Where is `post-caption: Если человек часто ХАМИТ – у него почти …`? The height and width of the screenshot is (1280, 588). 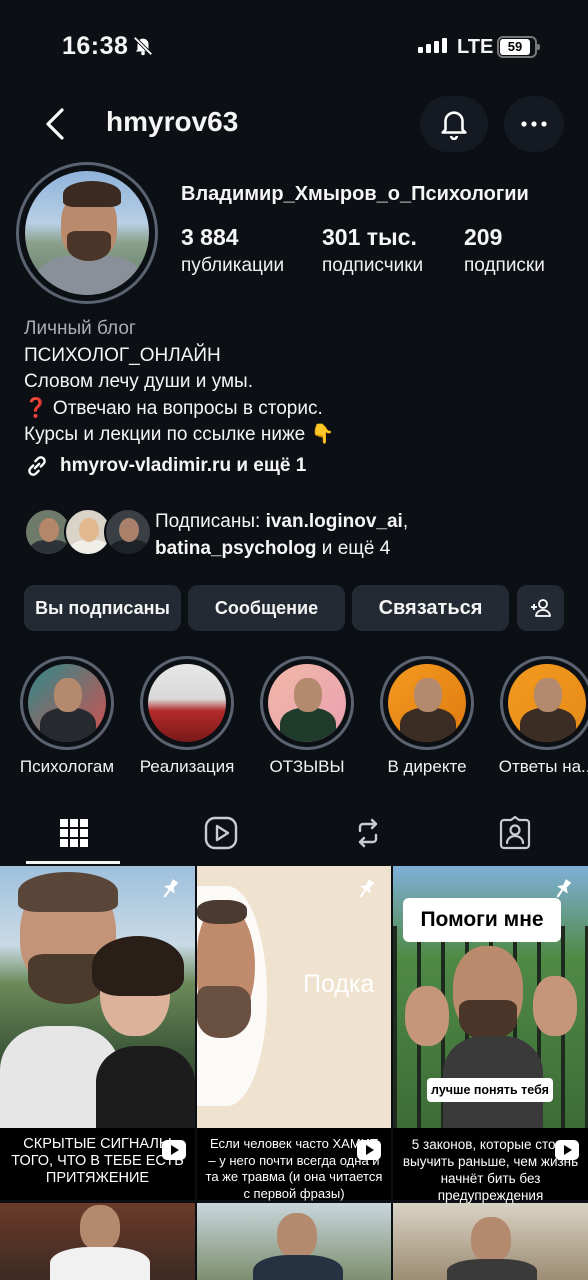 post-caption: Если человек часто ХАМИТ – у него почти … is located at coordinates (294, 1164).